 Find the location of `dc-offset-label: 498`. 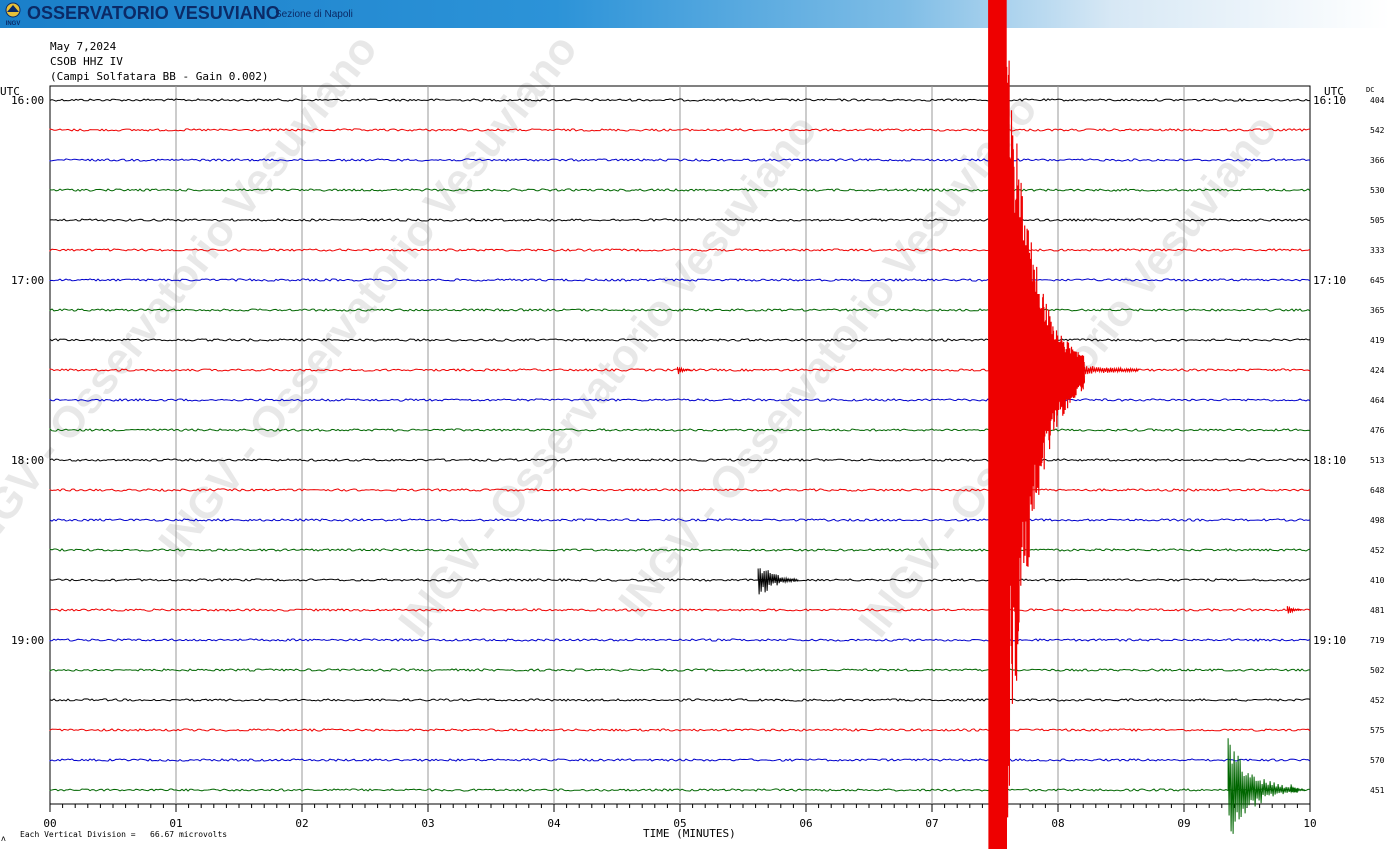

dc-offset-label: 498 is located at coordinates (1377, 520).